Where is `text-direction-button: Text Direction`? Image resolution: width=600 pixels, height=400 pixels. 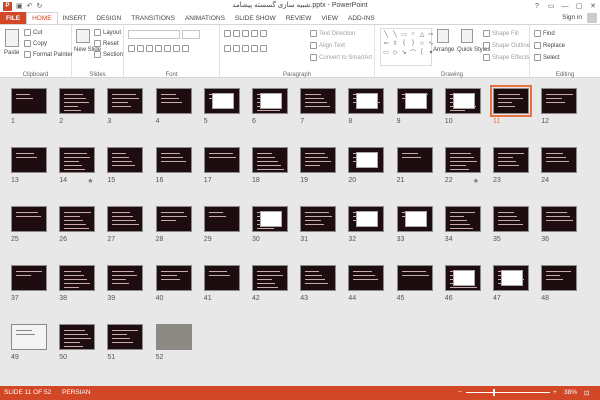
text-direction-button: Text Direction is located at coordinates (332, 33).